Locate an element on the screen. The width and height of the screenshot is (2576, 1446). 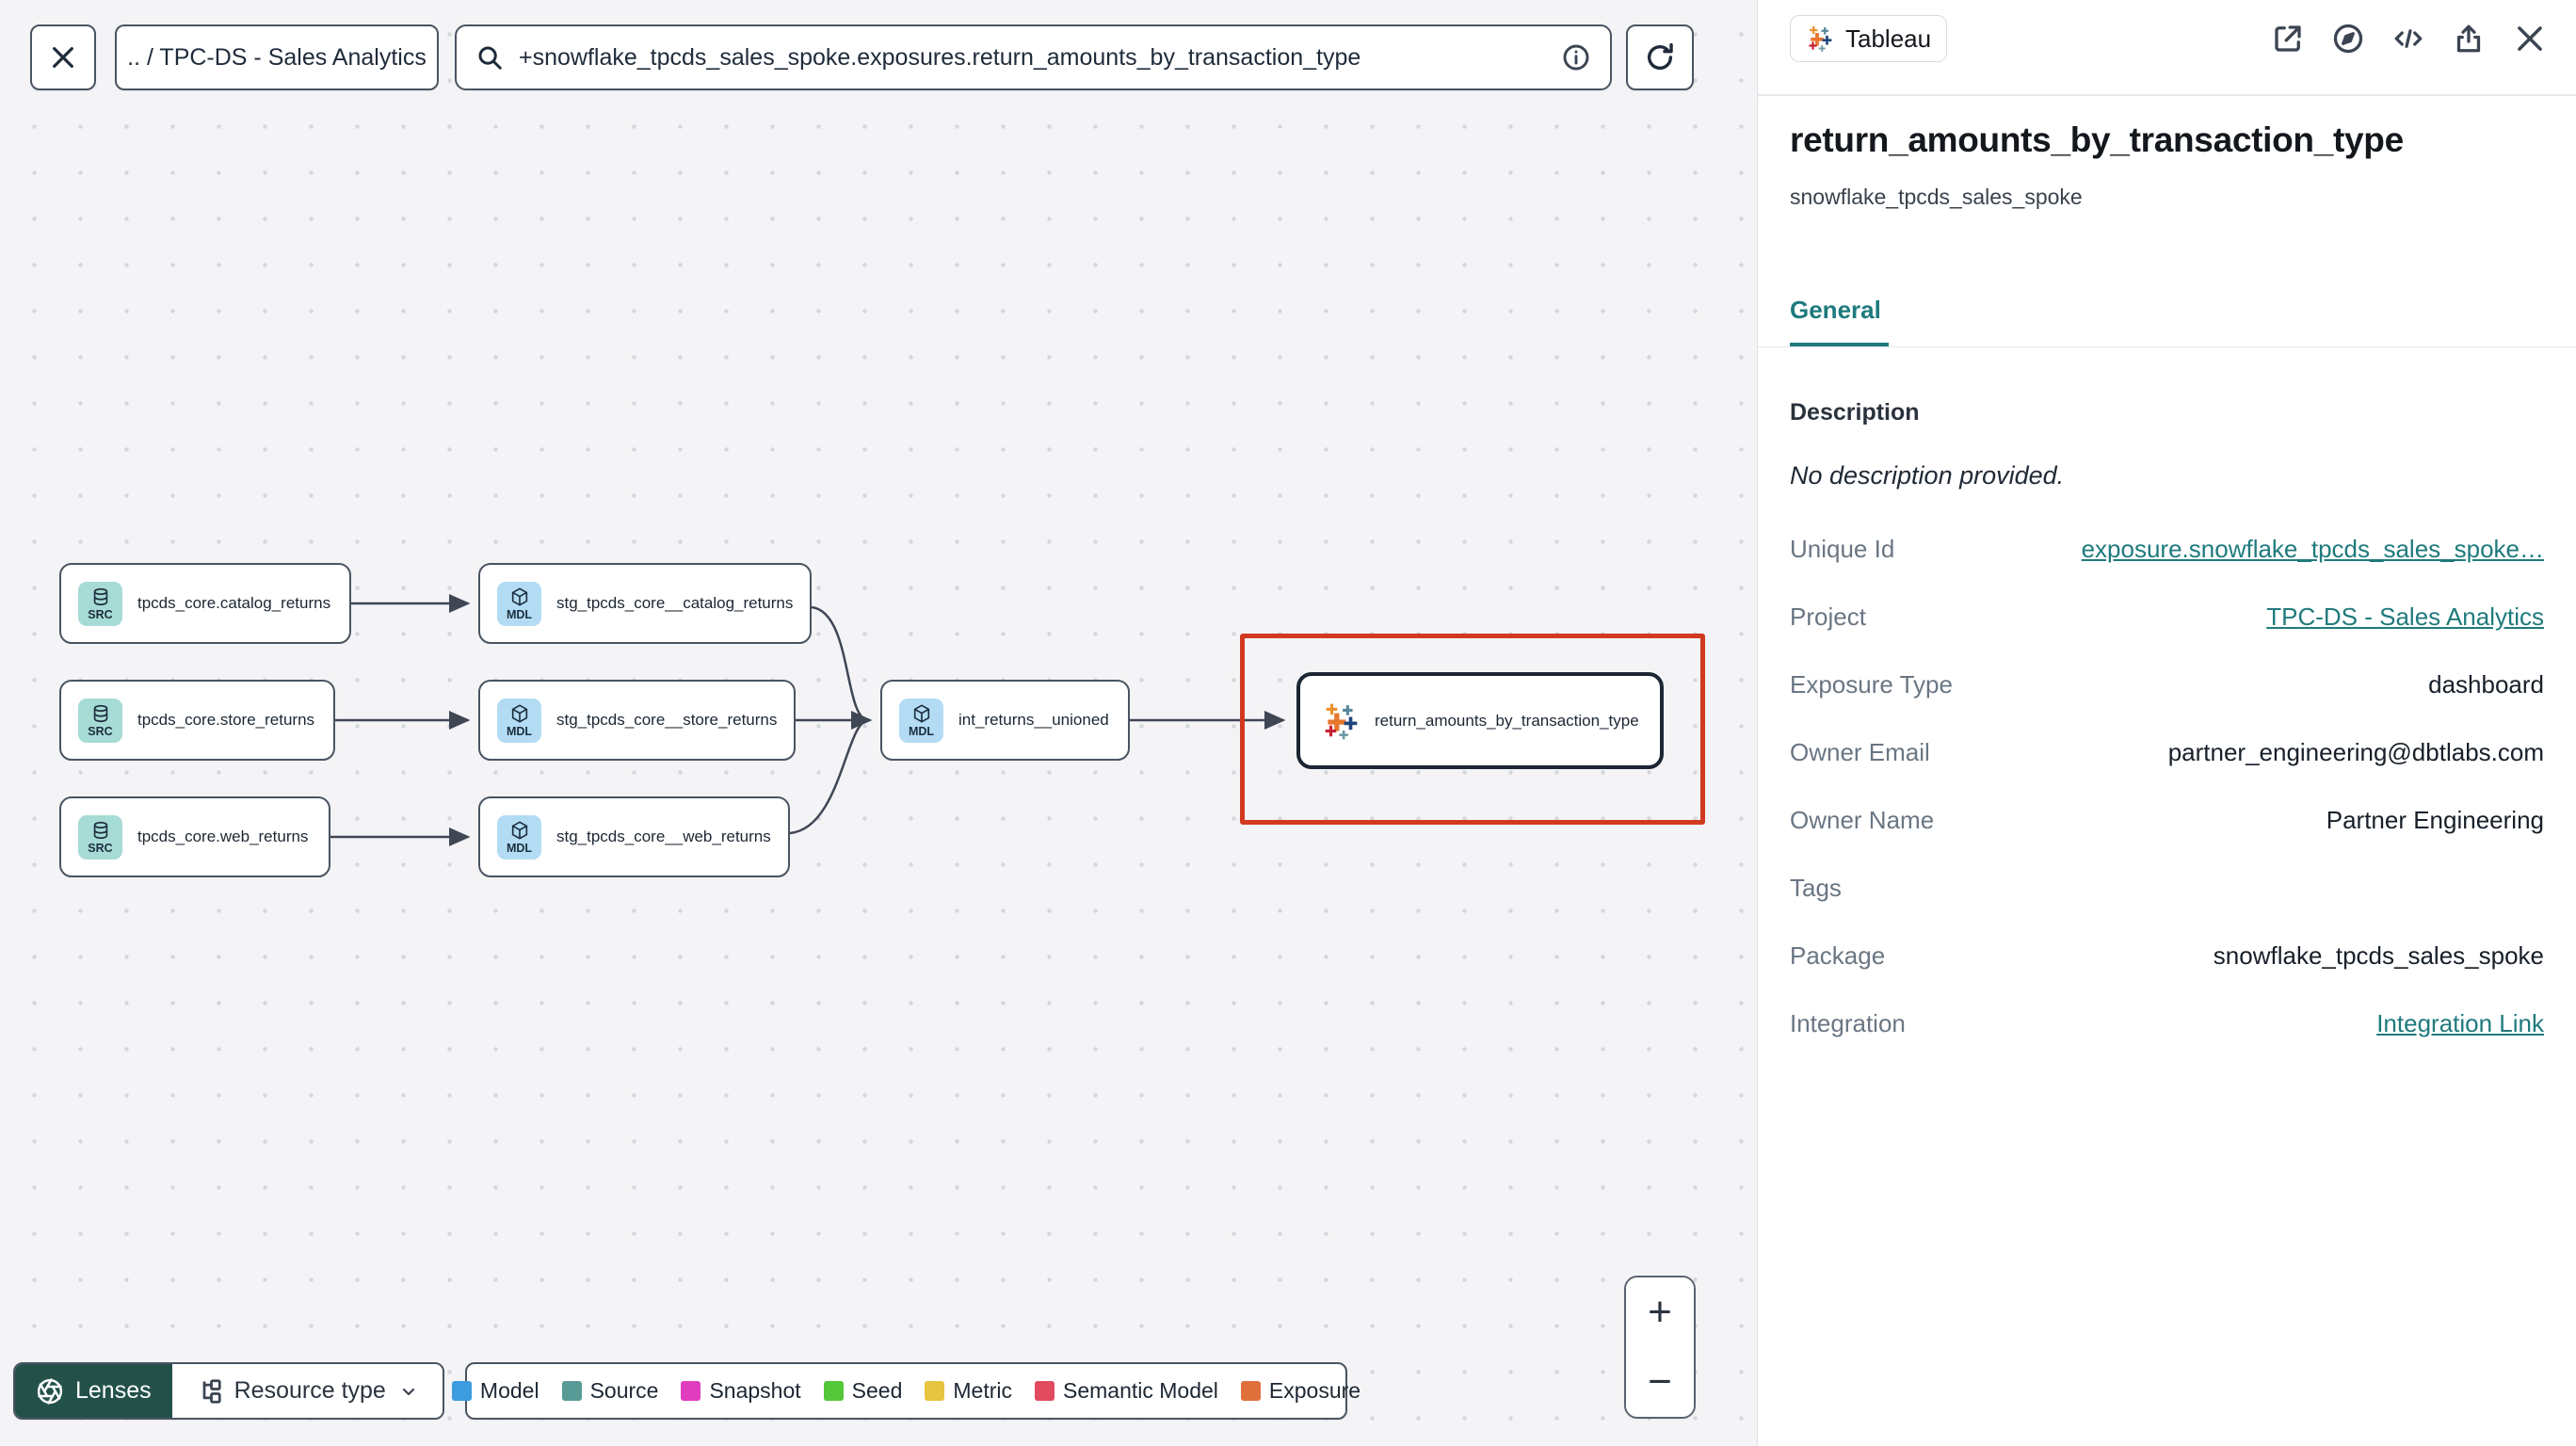
field-label: Tags is located at coordinates (1816, 887).